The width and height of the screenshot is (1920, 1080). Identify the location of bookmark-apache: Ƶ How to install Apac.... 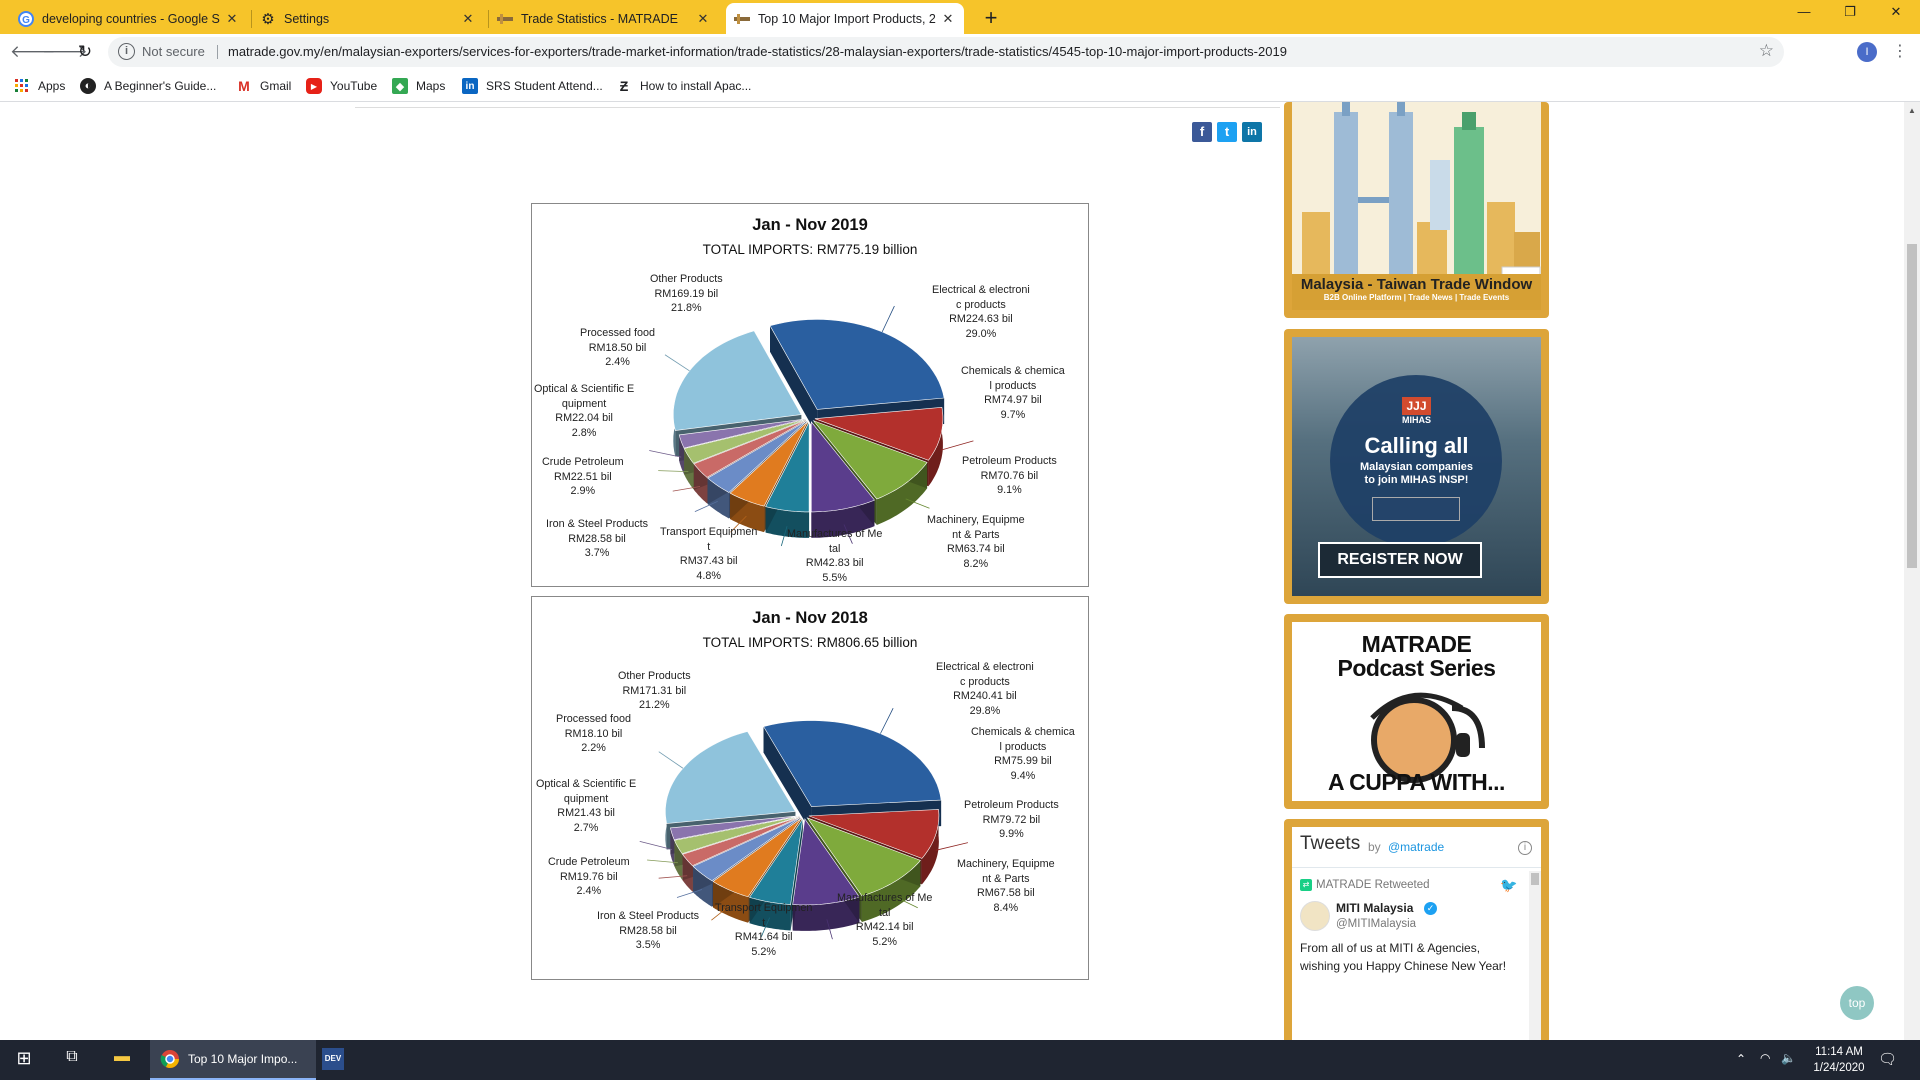
(684, 86).